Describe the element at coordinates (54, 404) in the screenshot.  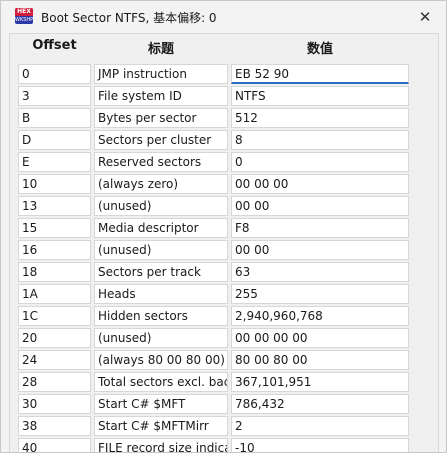
I see `offset-cell: 30` at that location.